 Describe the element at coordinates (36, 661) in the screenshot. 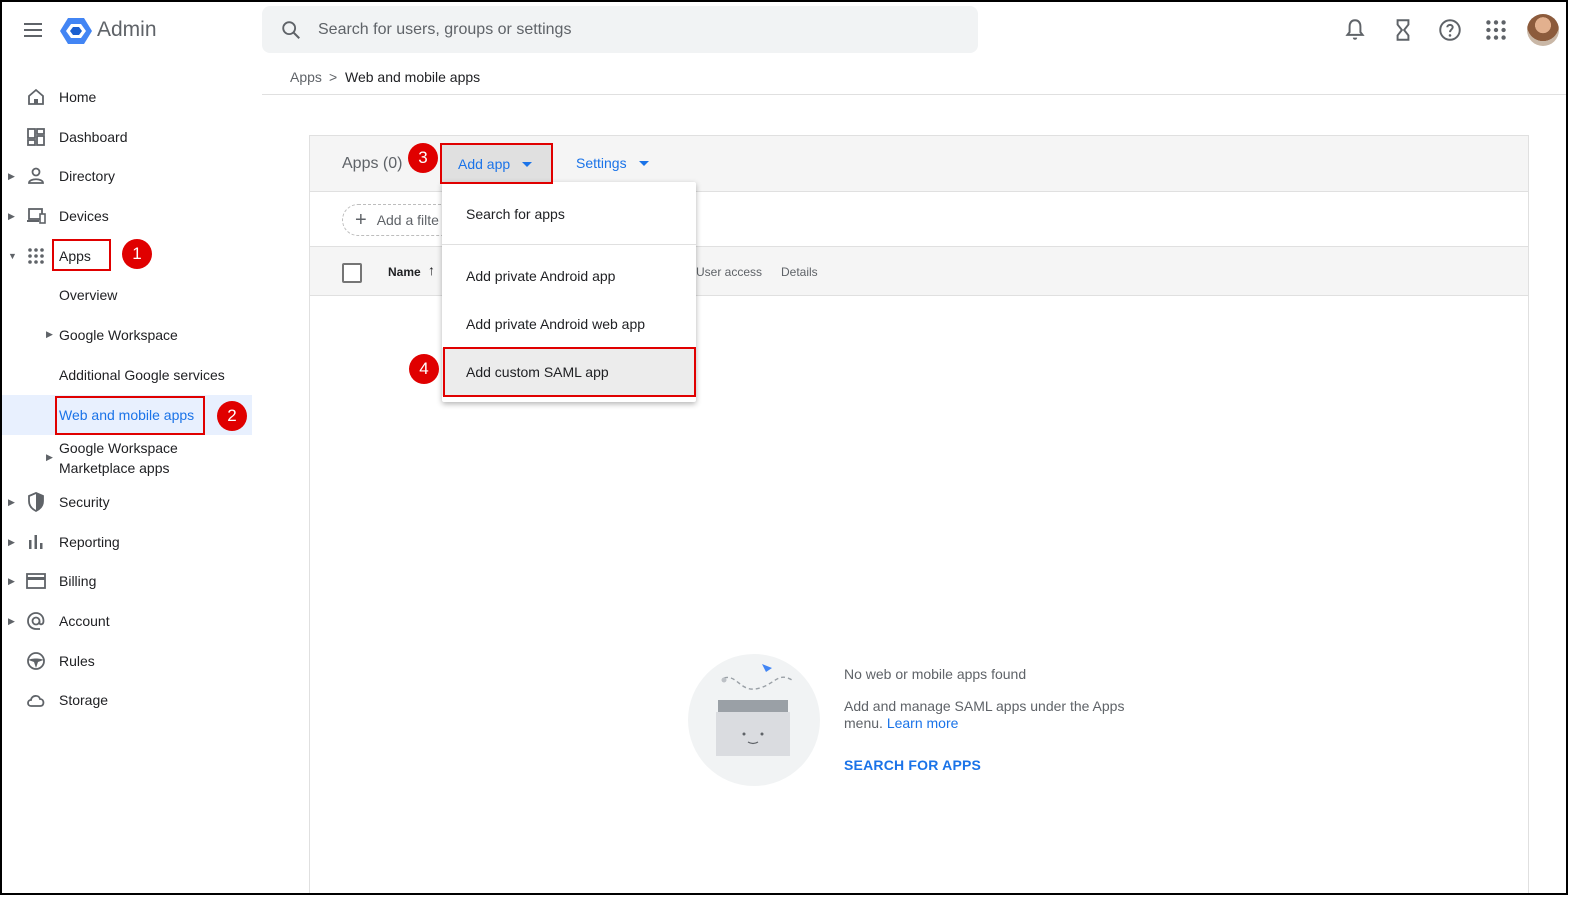

I see `steering-wheel-icon` at that location.